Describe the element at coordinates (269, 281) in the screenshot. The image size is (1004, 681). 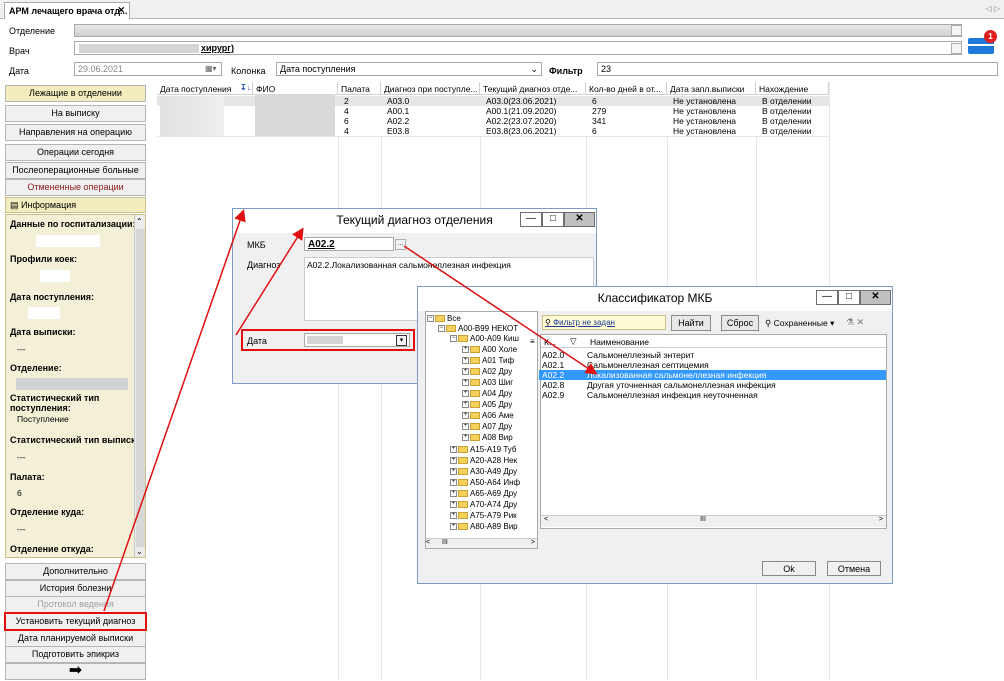
I see `arrow-to-mkb` at that location.